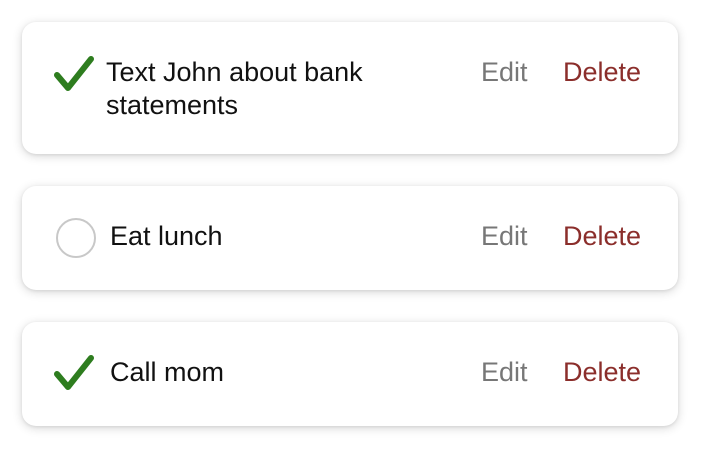 This screenshot has width=704, height=472. Describe the element at coordinates (234, 88) in the screenshot. I see `todo-text: Text John about bank statements` at that location.